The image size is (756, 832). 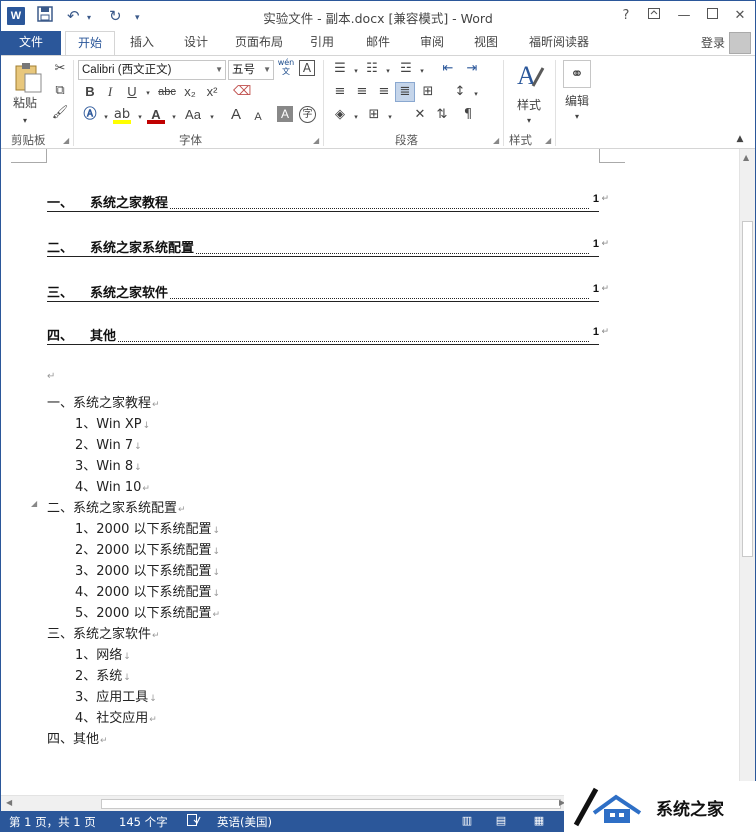 I want to click on tab-references: 引用, so click(x=322, y=43).